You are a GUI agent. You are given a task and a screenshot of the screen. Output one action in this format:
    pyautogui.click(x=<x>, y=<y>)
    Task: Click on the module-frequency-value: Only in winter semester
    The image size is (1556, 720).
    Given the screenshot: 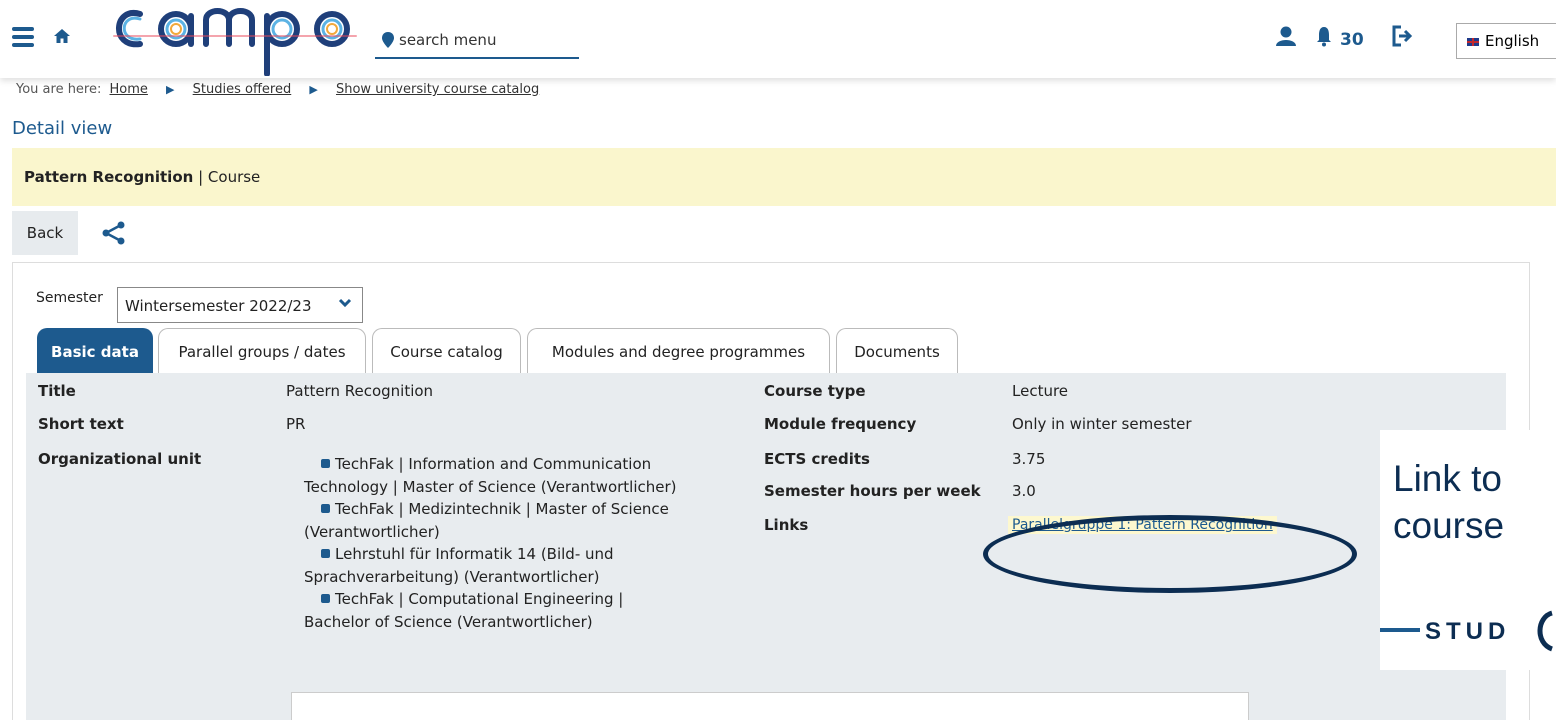 What is the action you would take?
    pyautogui.click(x=1102, y=424)
    